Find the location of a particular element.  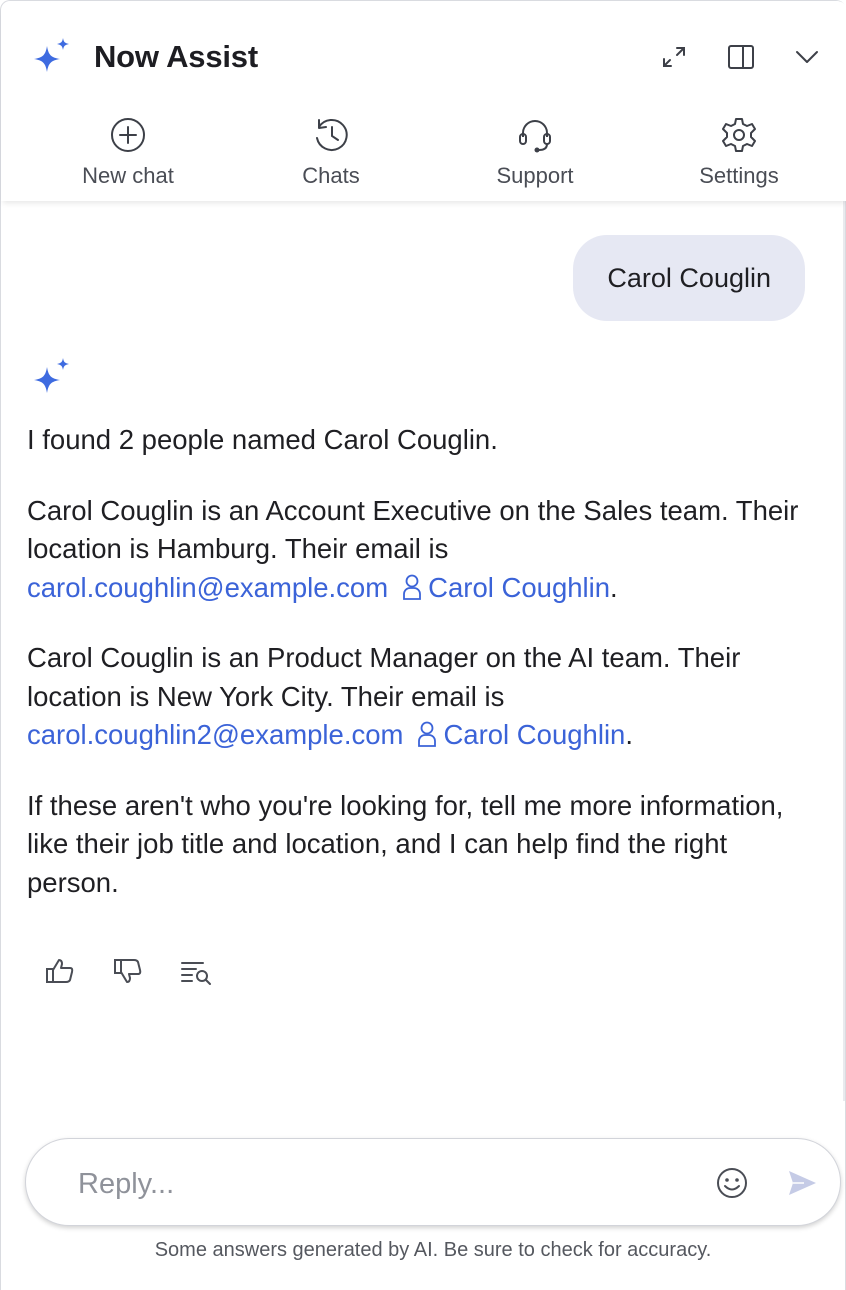

expand-icon is located at coordinates (674, 57).